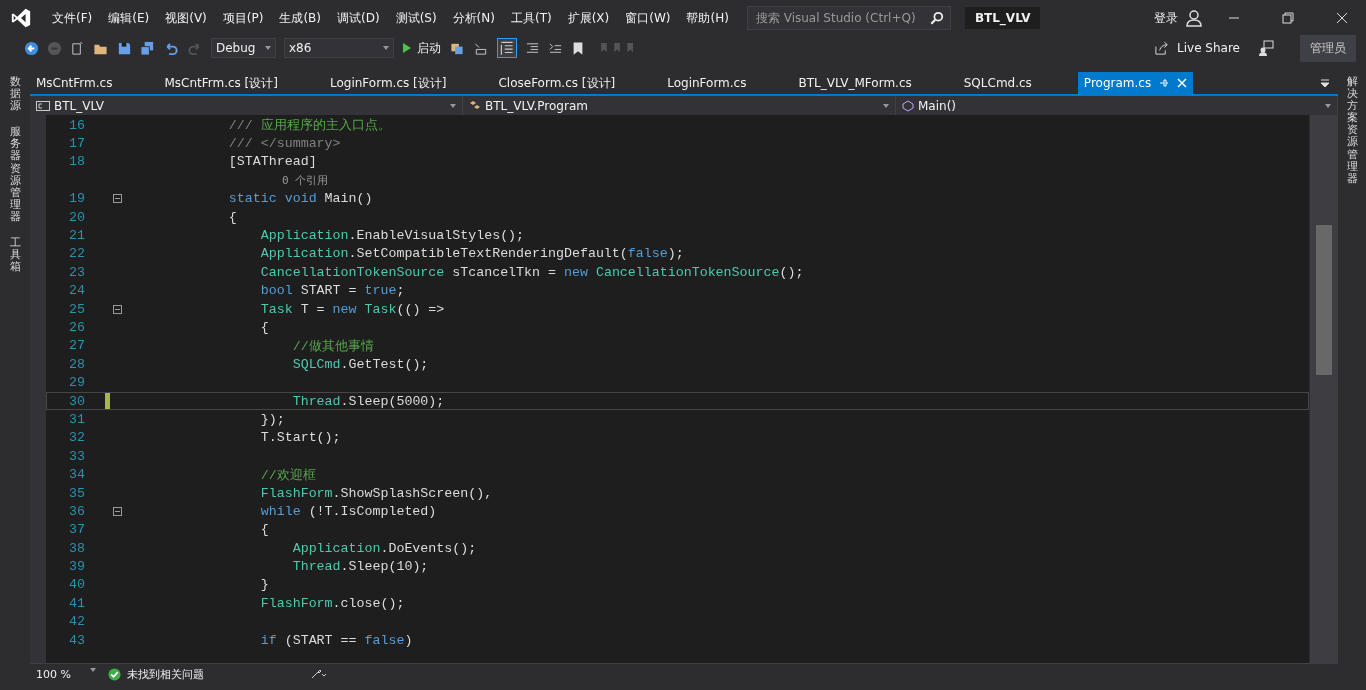  Describe the element at coordinates (531, 18) in the screenshot. I see `menu-item: 工具(T)` at that location.